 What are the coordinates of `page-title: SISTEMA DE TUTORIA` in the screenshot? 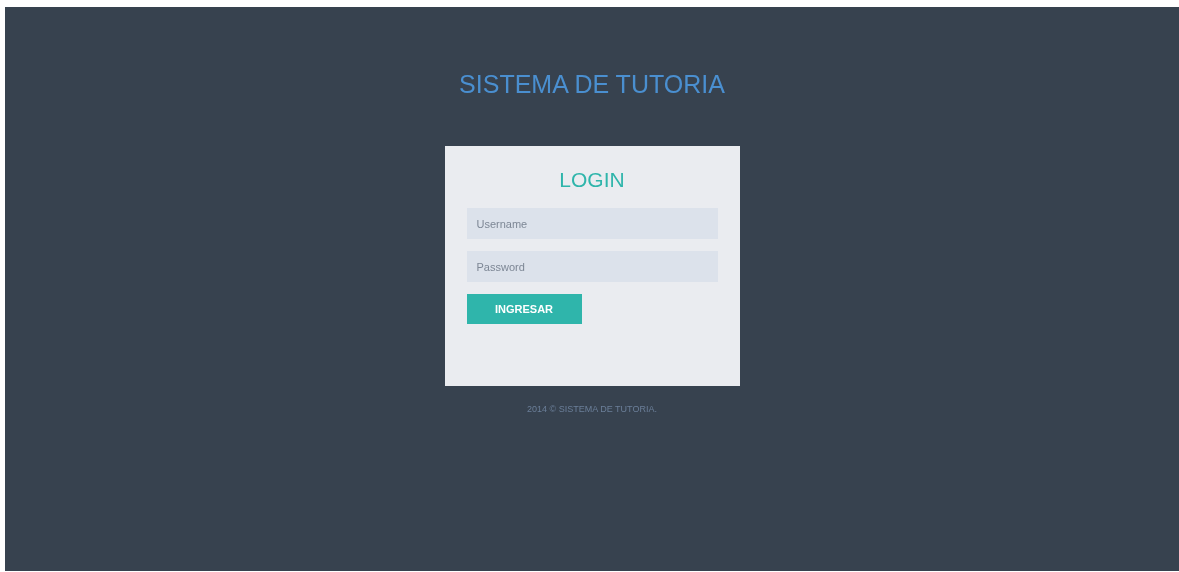 It's located at (592, 84).